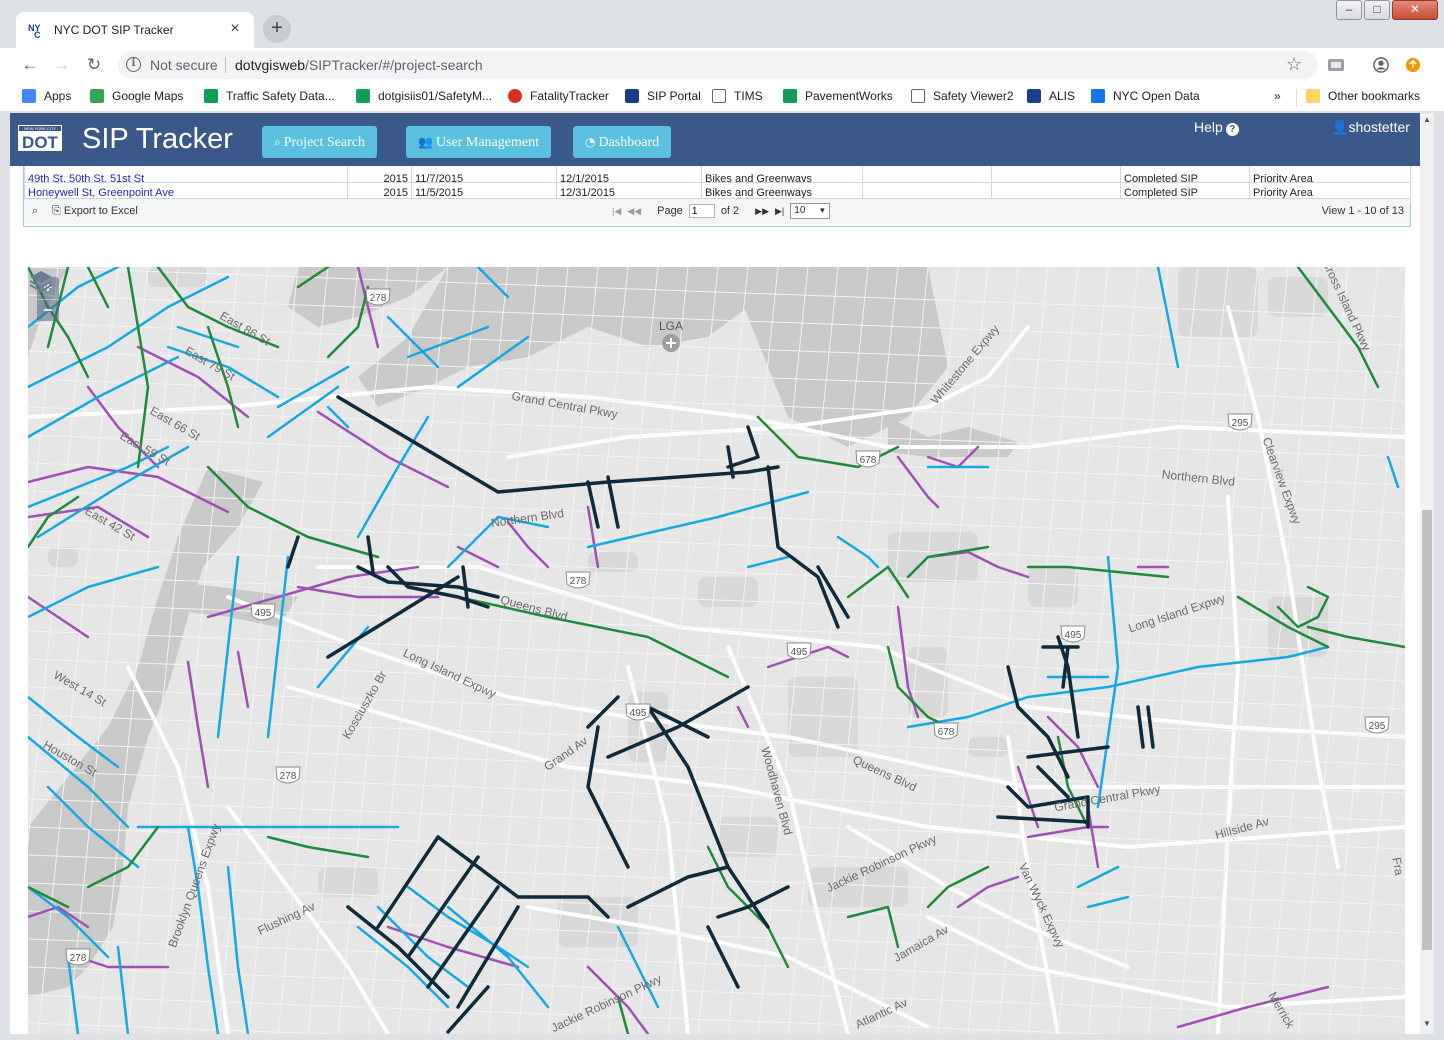 The width and height of the screenshot is (1444, 1040). I want to click on security-label: Not secure, so click(184, 65).